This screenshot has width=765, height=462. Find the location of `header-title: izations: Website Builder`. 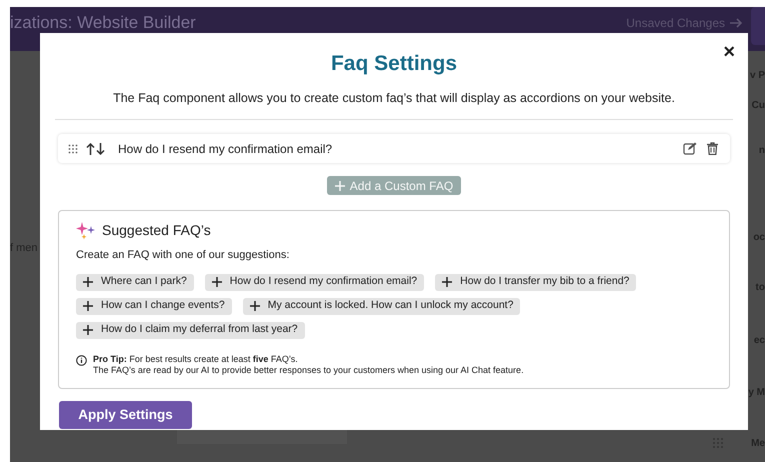

header-title: izations: Website Builder is located at coordinates (103, 23).